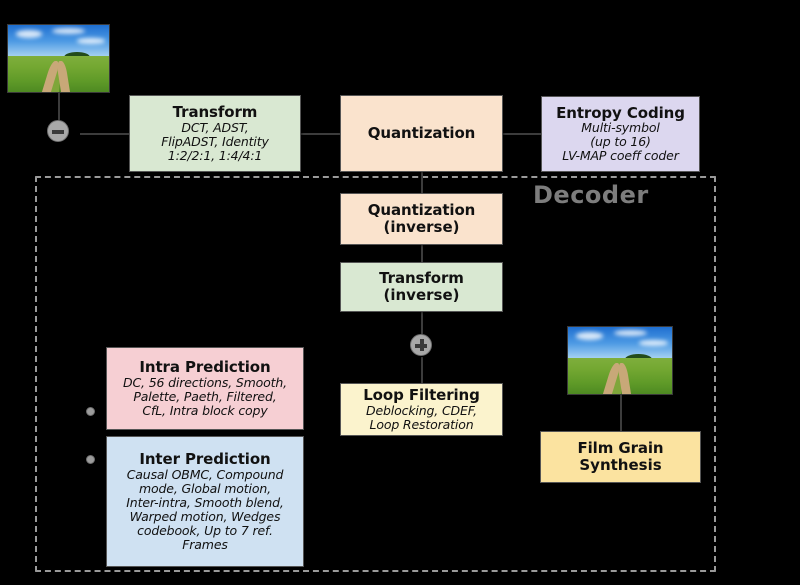 This screenshot has width=800, height=585. I want to click on output-frame-thumbnail, so click(620, 360).